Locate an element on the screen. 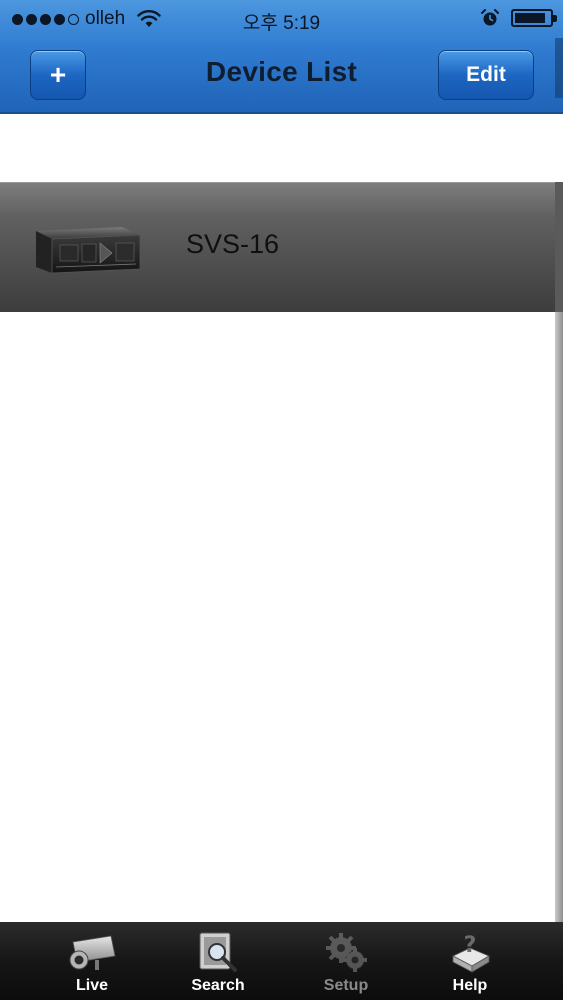  tab-bar: Live Search Setup ? Help is located at coordinates (281, 961).